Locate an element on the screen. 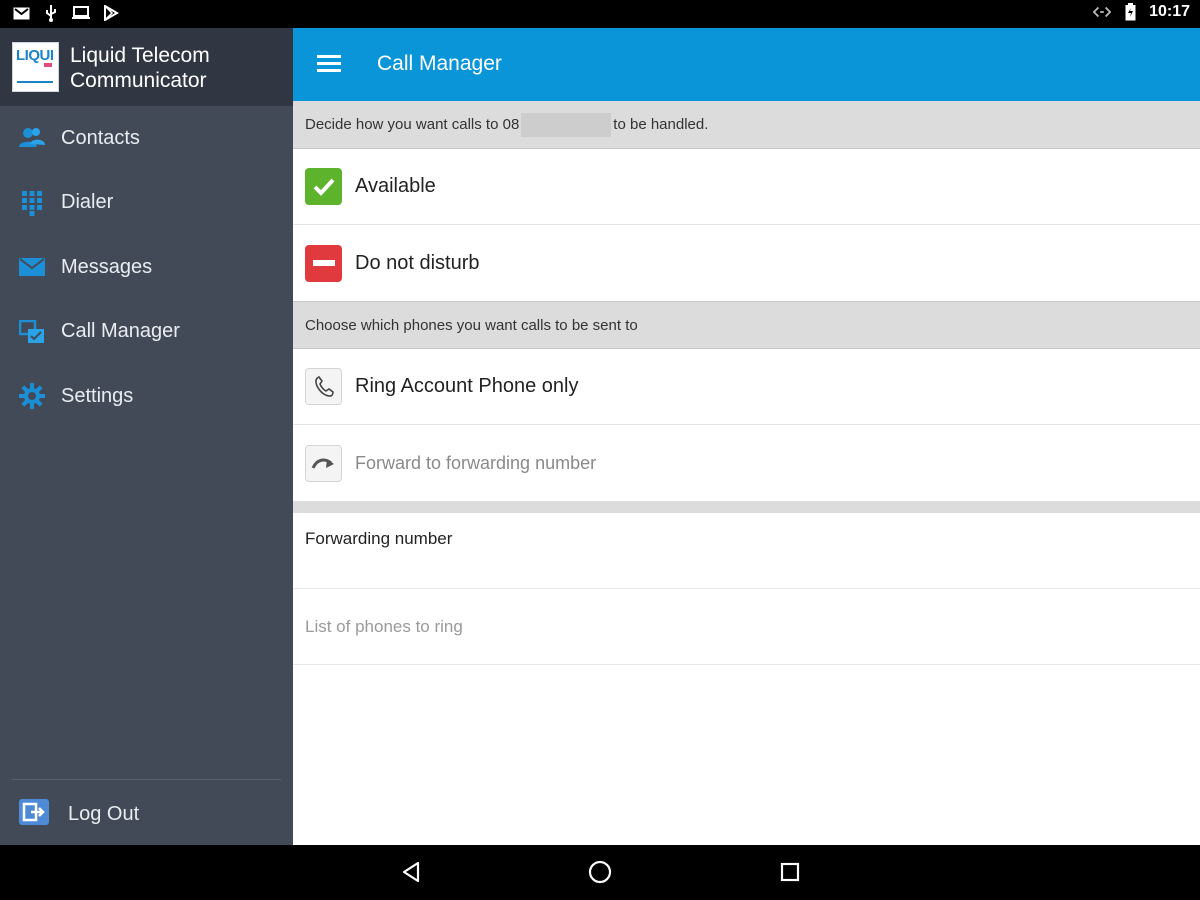 Image resolution: width=1200 pixels, height=900 pixels. app-title-line1: Liquid Telecom is located at coordinates (140, 55).